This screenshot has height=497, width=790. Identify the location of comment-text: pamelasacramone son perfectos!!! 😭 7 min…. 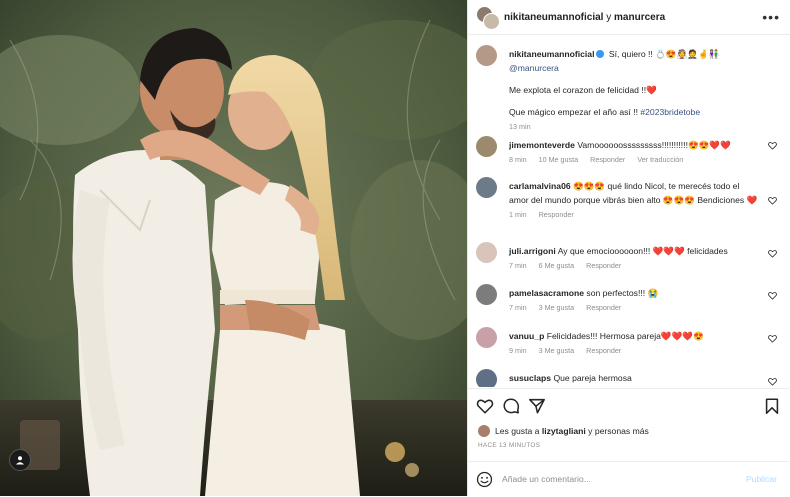
(634, 299).